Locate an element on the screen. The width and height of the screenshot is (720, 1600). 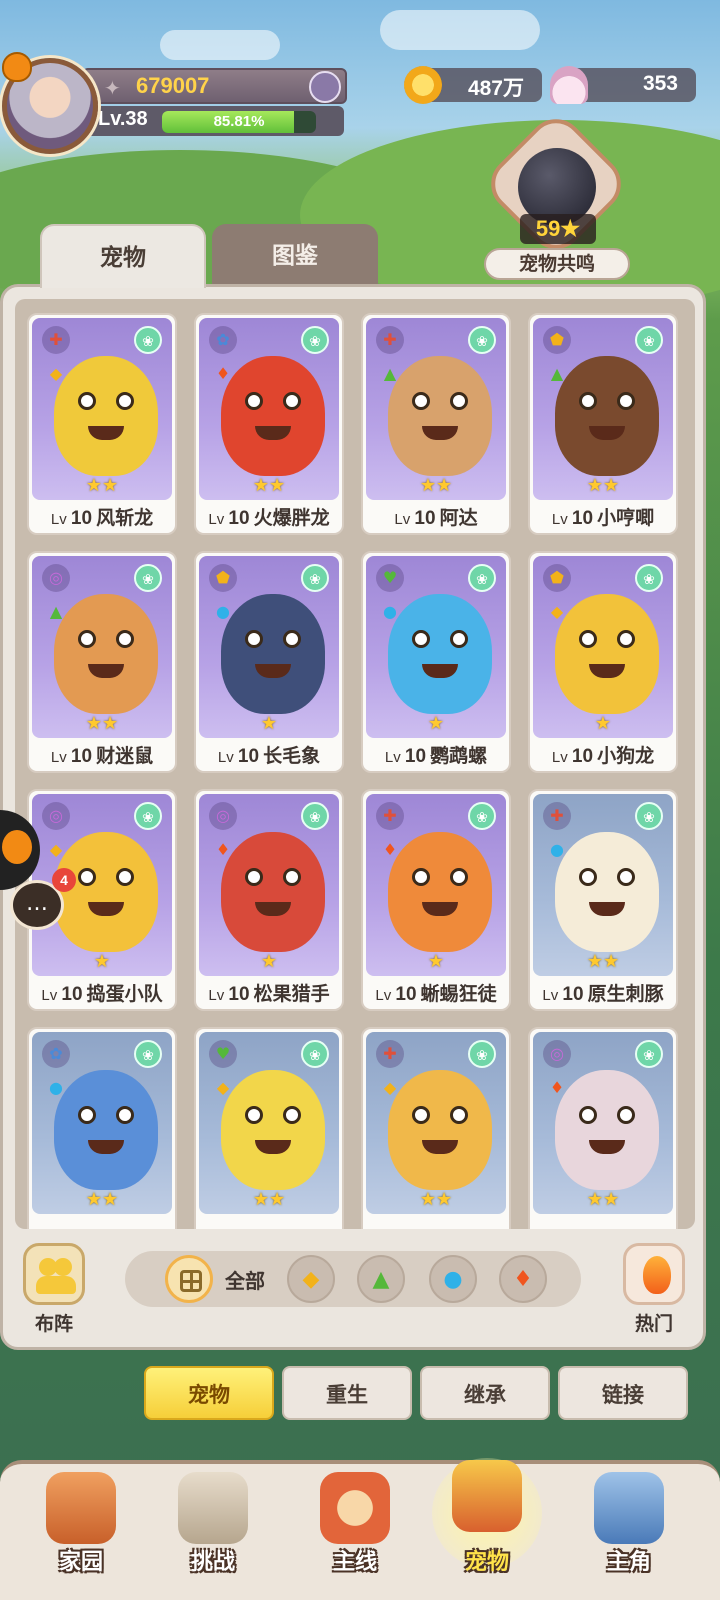
tab-codex: 图鉴 is located at coordinates (295, 256).